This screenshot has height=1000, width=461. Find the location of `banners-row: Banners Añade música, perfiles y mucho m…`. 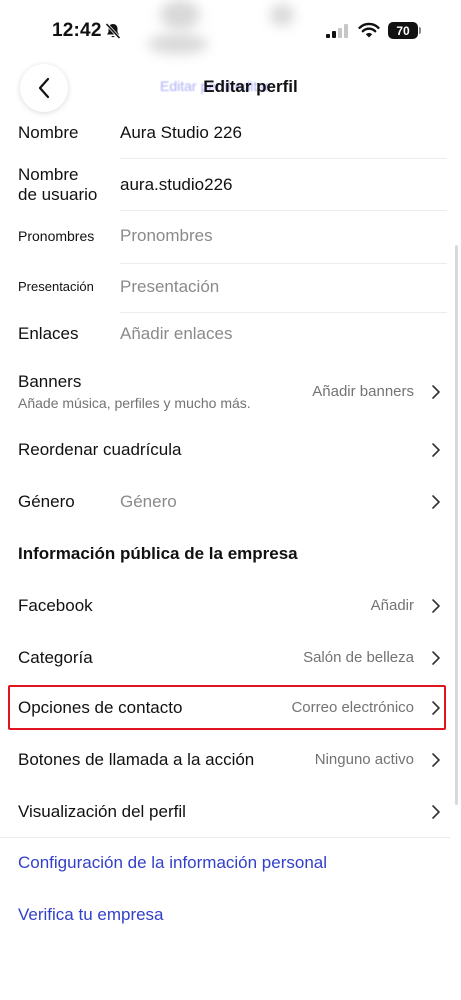

banners-row: Banners Añade música, perfiles y mucho m… is located at coordinates (230, 392).